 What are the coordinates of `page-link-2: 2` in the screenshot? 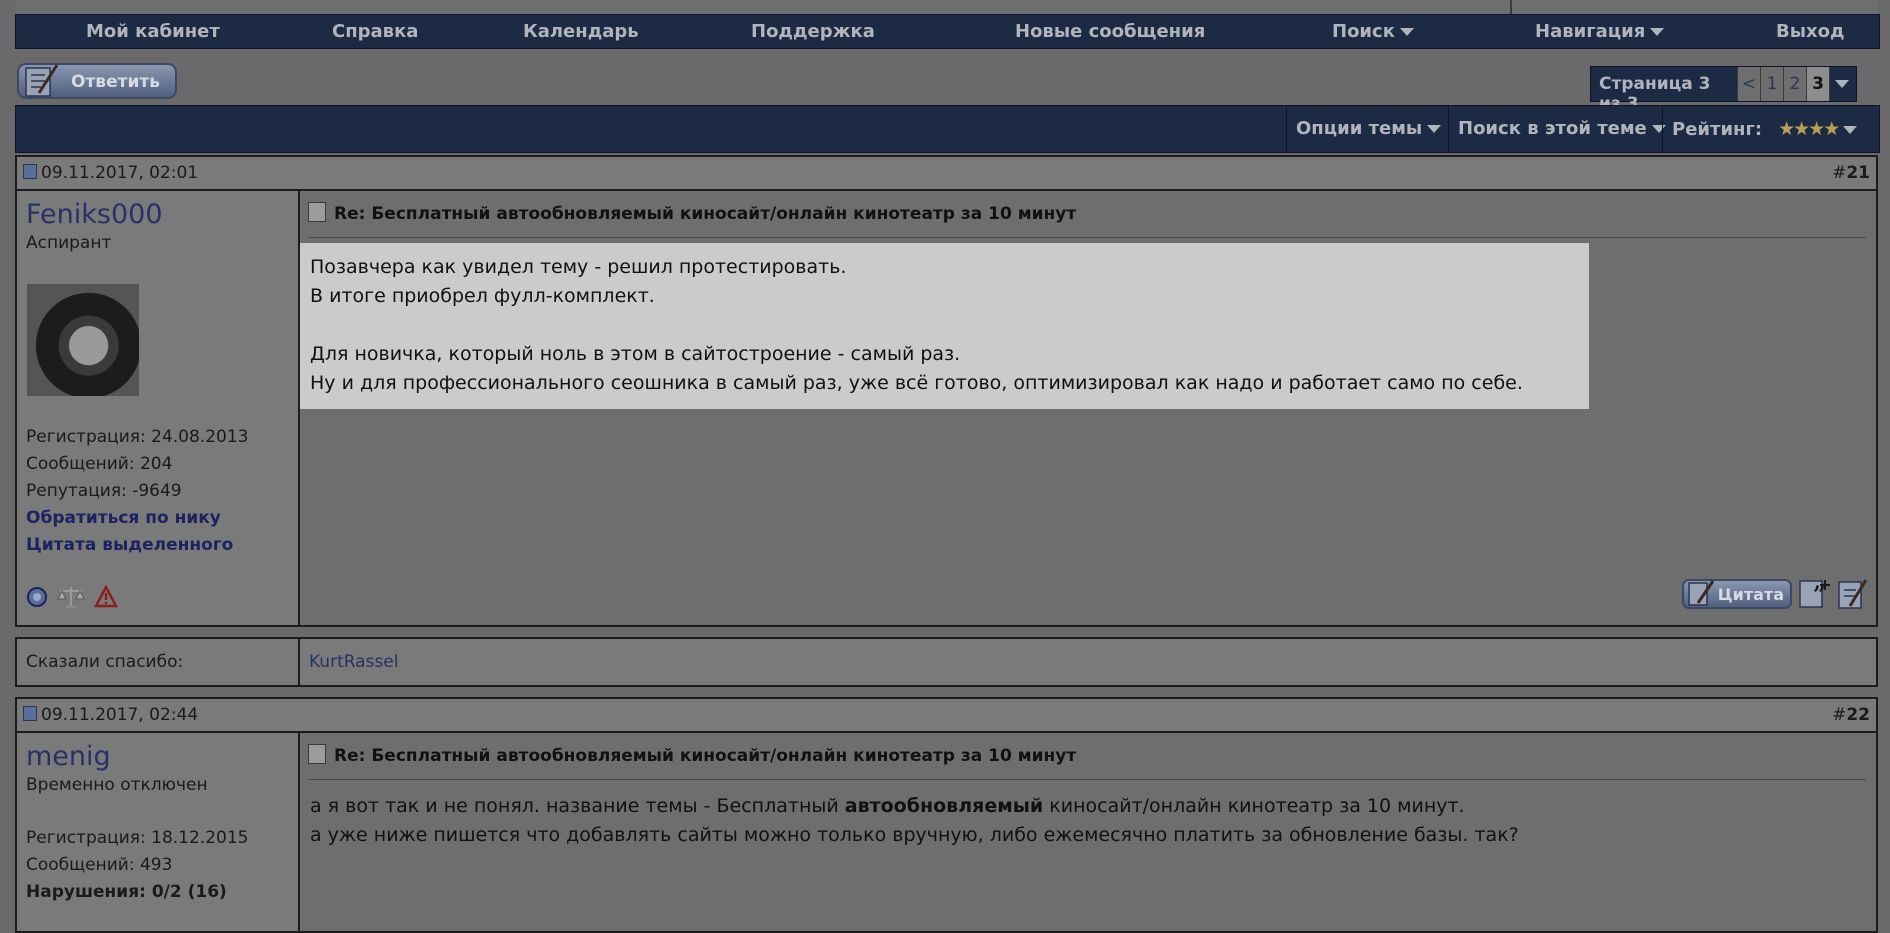 It's located at (1794, 84).